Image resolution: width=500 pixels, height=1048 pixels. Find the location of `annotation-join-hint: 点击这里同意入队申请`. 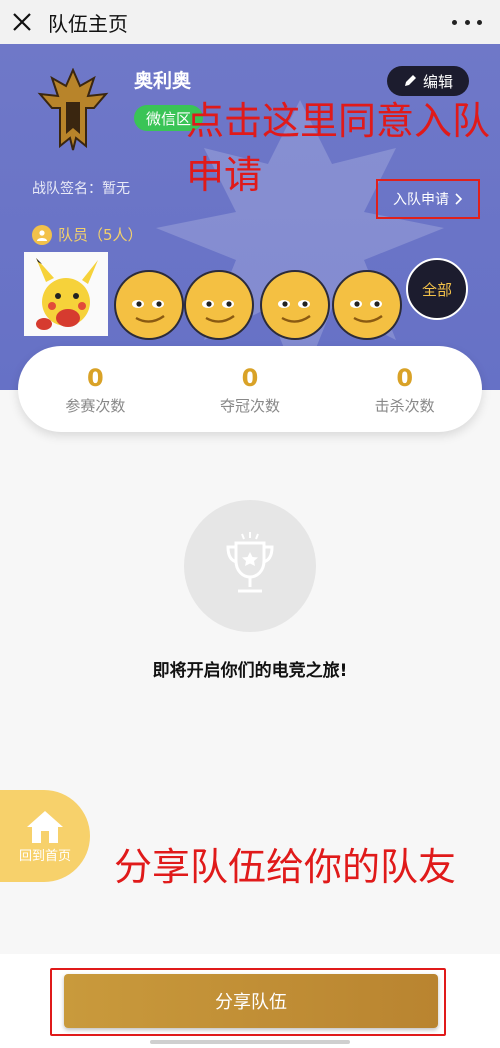

annotation-join-hint: 点击这里同意入队申请 is located at coordinates (338, 148).